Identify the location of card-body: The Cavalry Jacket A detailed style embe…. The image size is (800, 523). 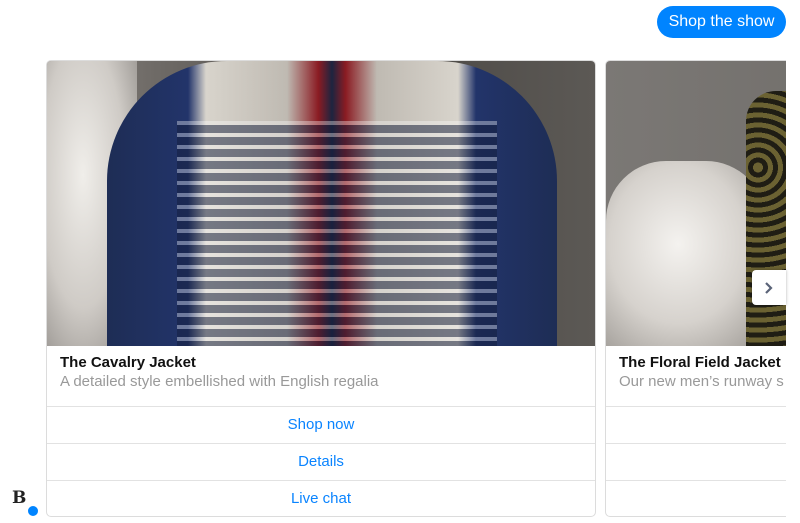
(321, 376).